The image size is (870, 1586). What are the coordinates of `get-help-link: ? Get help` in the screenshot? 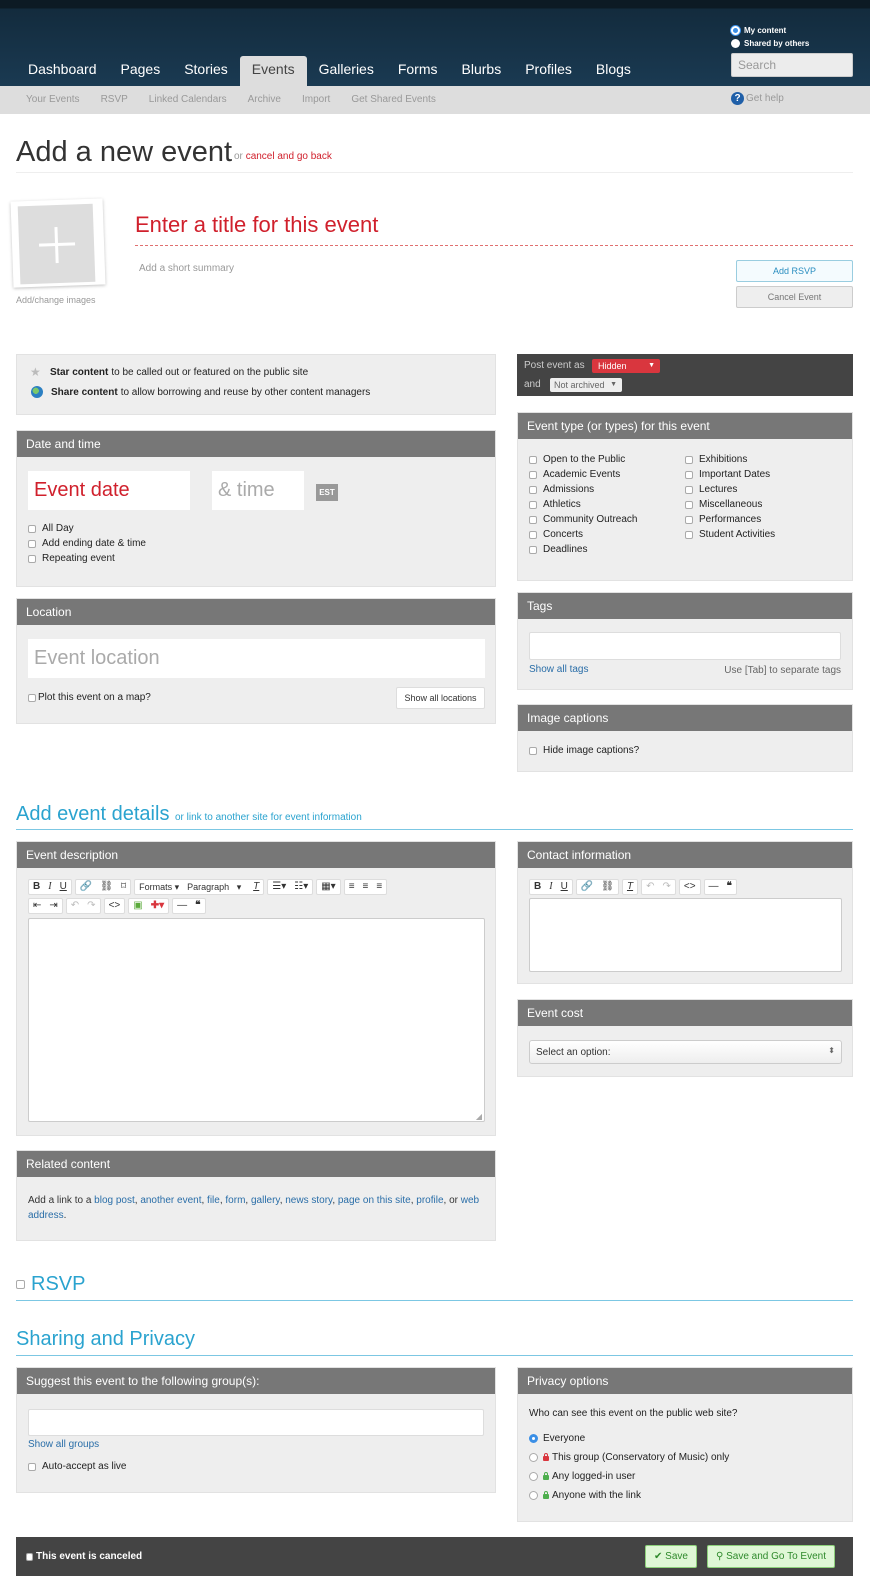 It's located at (757, 98).